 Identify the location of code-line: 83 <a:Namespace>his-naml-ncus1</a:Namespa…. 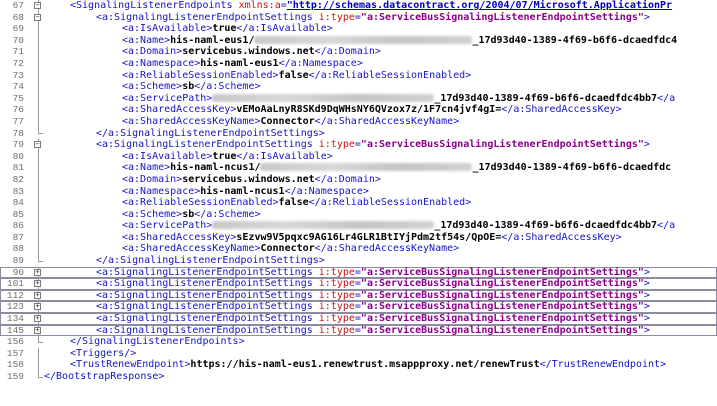
(358, 191).